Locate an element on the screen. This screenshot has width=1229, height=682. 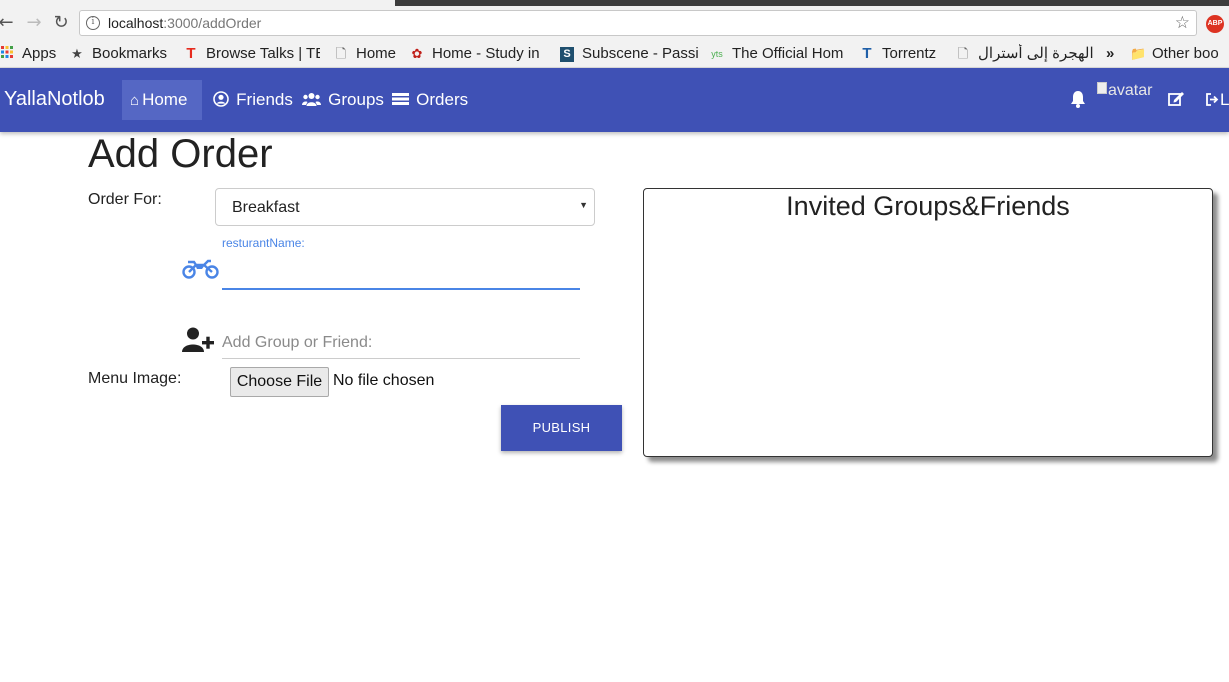
chevron-down-icon: ▼ is located at coordinates (583, 205).